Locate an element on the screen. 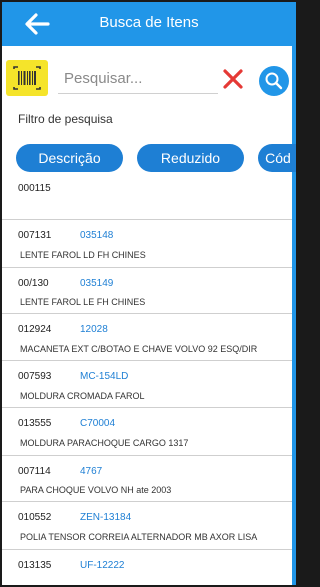 The height and width of the screenshot is (587, 320). item-description: PARA CHOQUE VOLVO NH ate 2003 is located at coordinates (96, 490).